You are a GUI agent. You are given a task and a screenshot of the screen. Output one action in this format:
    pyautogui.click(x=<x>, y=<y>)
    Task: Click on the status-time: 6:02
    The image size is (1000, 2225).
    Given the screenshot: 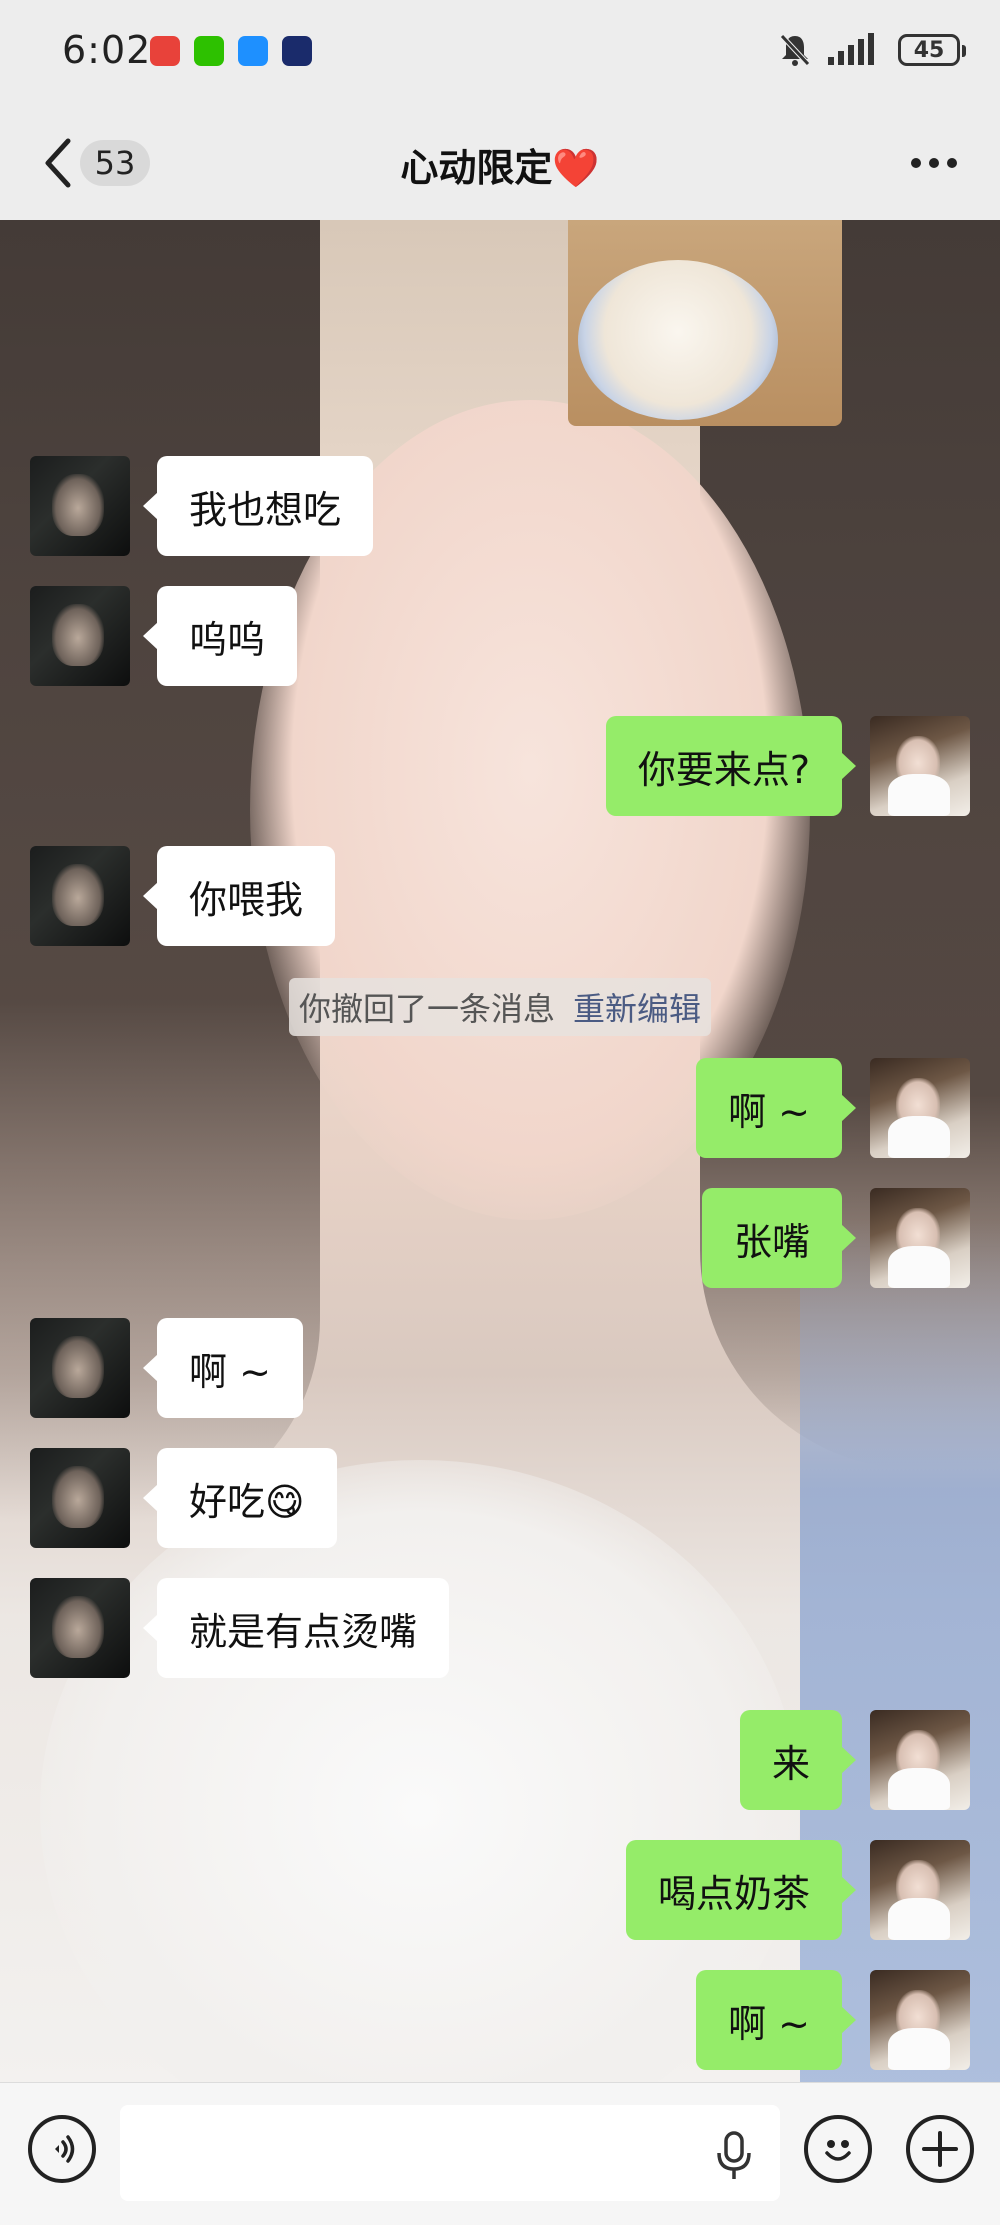 What is the action you would take?
    pyautogui.click(x=107, y=50)
    